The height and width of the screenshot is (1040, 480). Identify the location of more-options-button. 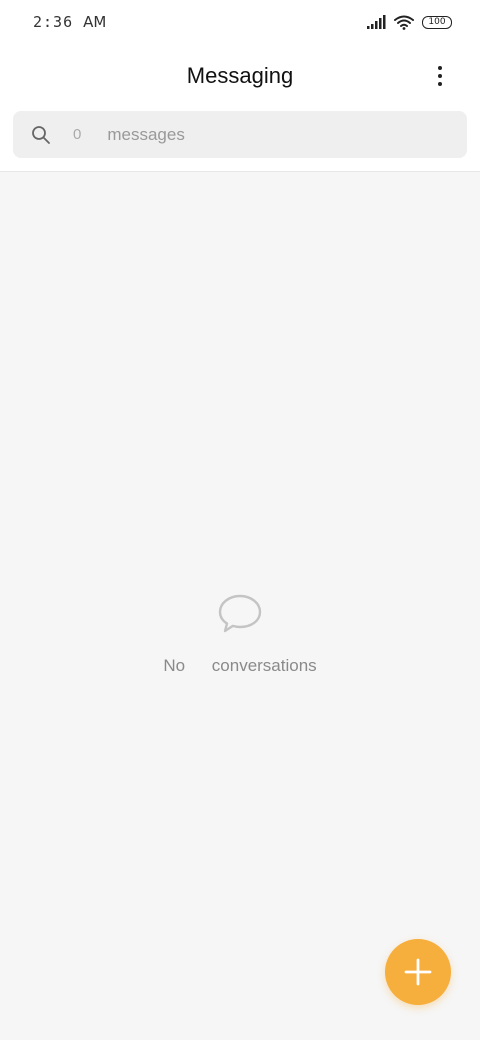
(440, 76).